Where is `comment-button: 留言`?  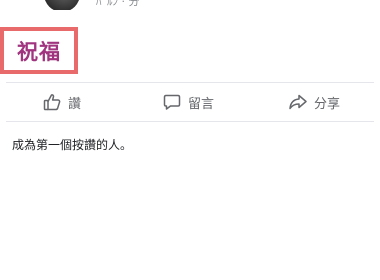 comment-button: 留言 is located at coordinates (188, 102).